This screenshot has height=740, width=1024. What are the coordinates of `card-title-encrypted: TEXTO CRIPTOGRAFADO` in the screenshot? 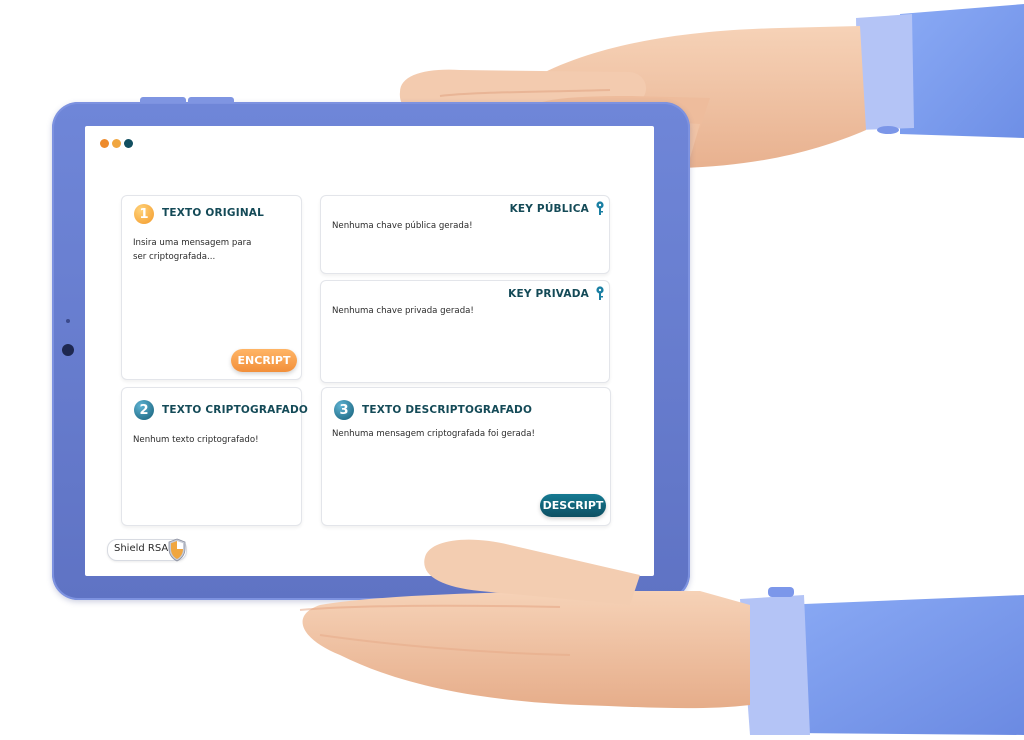 It's located at (235, 410).